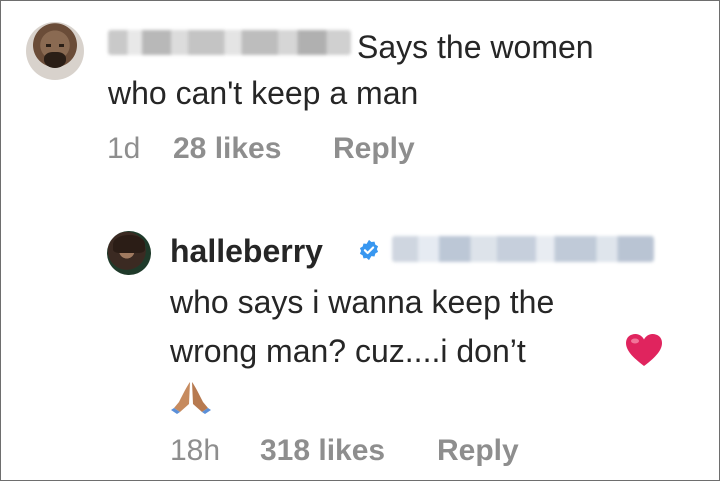 Image resolution: width=720 pixels, height=481 pixels. I want to click on reply-text-line-2: wrong man? cuz....i don’t, so click(348, 351).